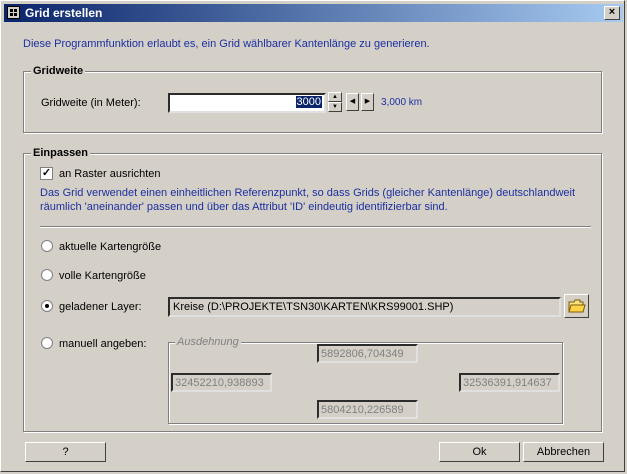 This screenshot has height=474, width=627. I want to click on help-button: ?, so click(65, 452).